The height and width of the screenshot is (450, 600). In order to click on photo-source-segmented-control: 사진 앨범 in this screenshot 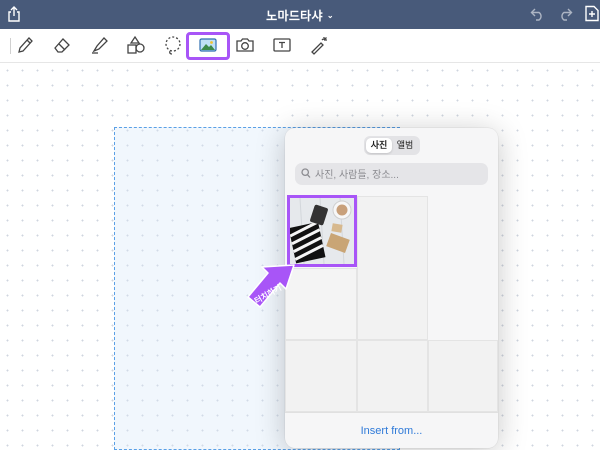, I will do `click(392, 145)`.